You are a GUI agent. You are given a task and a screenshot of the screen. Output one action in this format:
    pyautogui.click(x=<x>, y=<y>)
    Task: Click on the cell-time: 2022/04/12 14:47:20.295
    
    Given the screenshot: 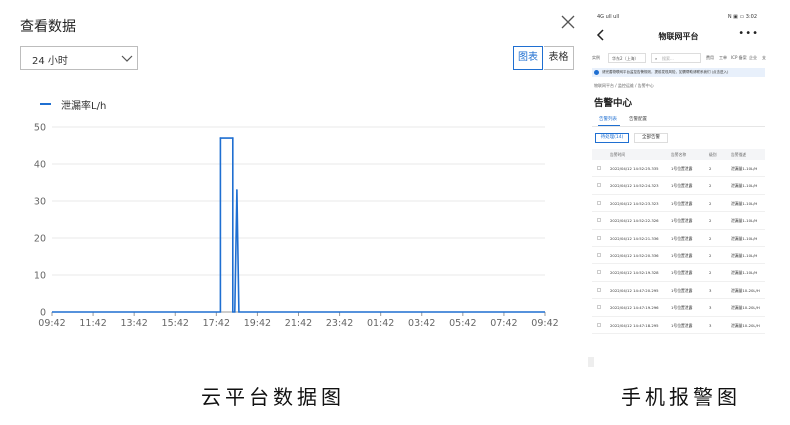 What is the action you would take?
    pyautogui.click(x=634, y=290)
    